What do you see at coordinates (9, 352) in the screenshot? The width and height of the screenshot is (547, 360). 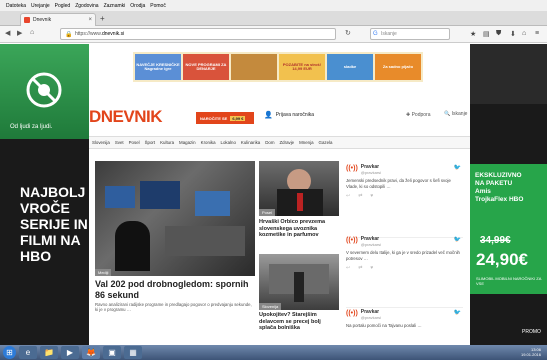 I see `start-button: ⊞` at bounding box center [9, 352].